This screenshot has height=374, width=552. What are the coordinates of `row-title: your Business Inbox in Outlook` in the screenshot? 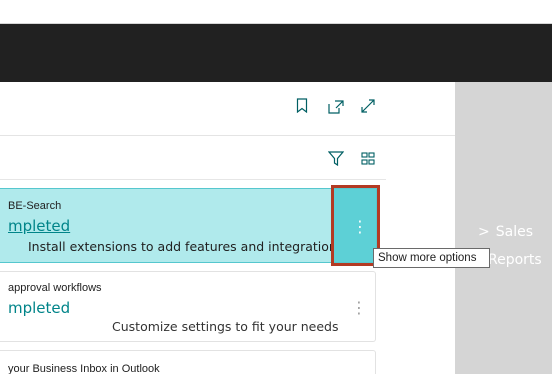 It's located at (84, 368).